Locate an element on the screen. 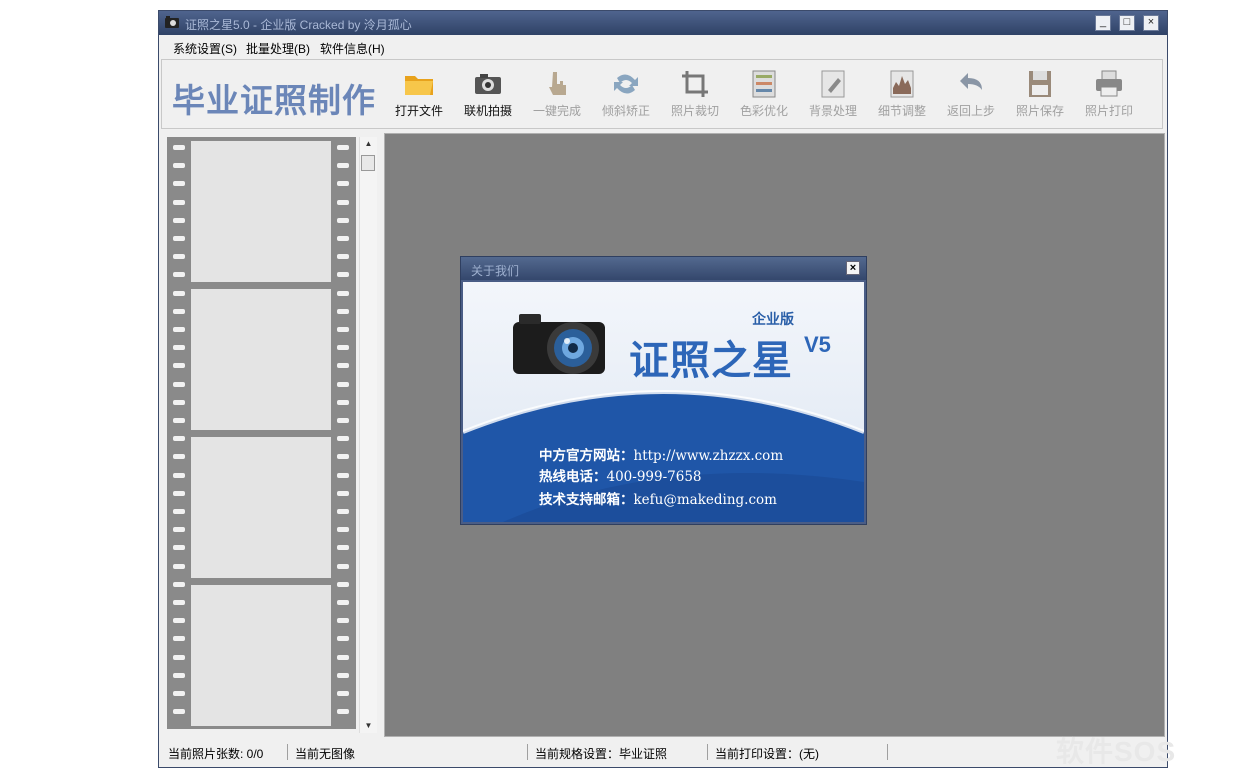  skew-correct-label: 倾斜矫正 is located at coordinates (625, 111).